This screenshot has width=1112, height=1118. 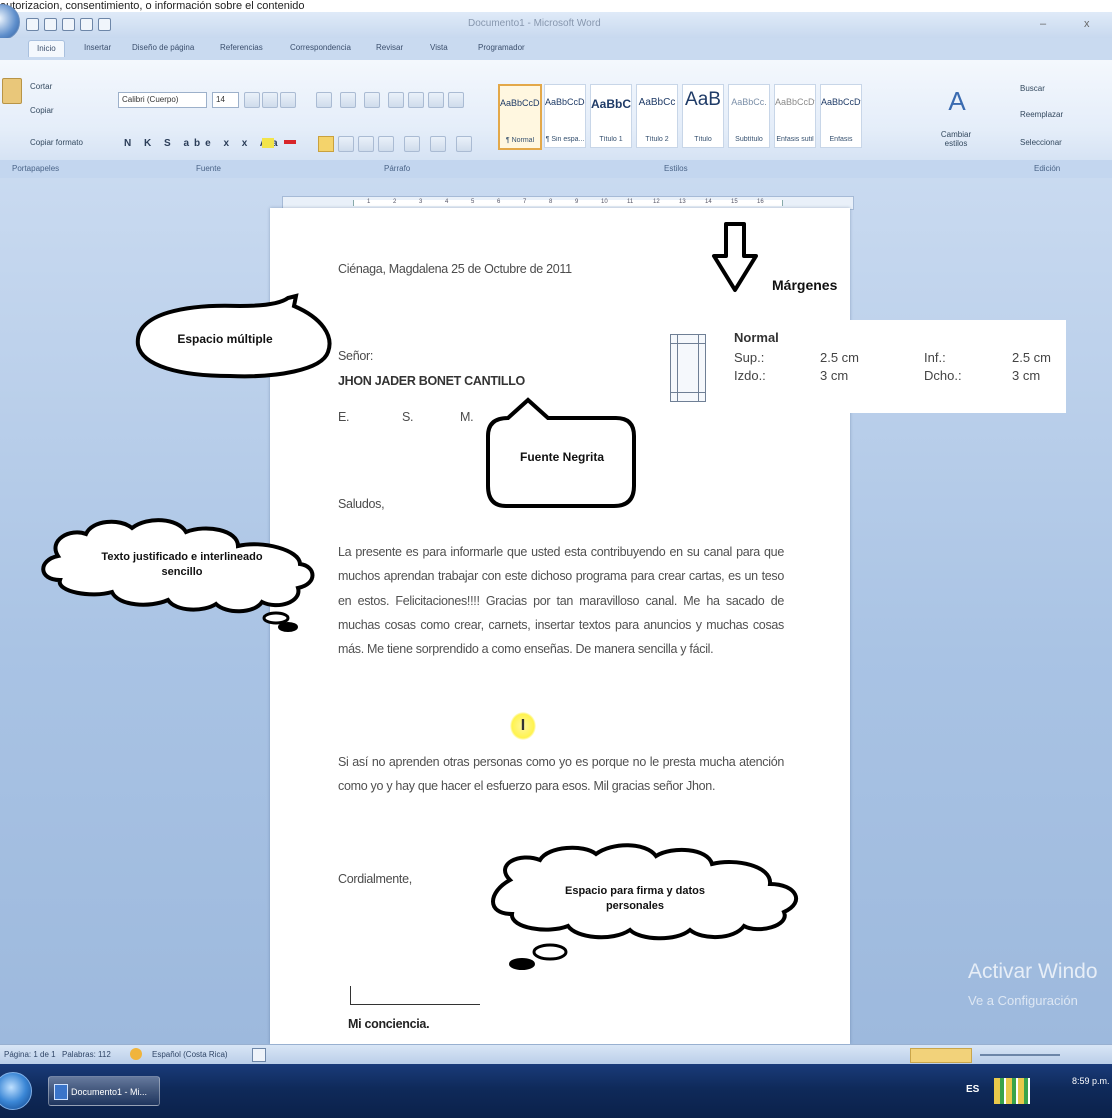 What do you see at coordinates (259, 1055) in the screenshot?
I see `macro-record-icon` at bounding box center [259, 1055].